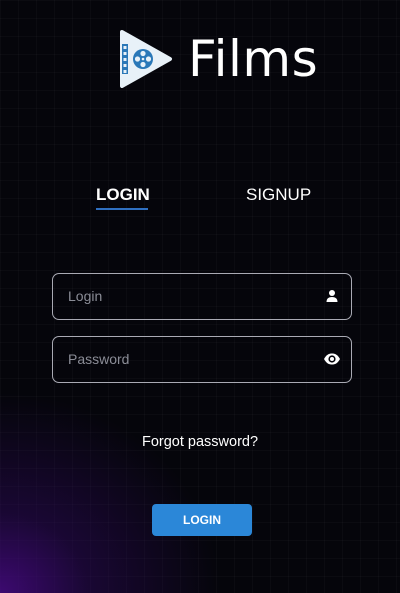 The image size is (400, 593). I want to click on app-title: Films, so click(253, 59).